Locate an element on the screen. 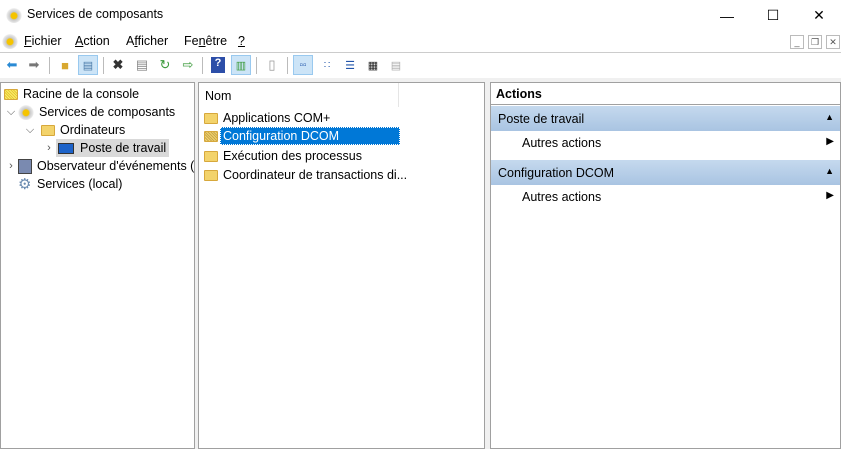 The height and width of the screenshot is (449, 841). mdi-close-button: ✕ is located at coordinates (833, 42).